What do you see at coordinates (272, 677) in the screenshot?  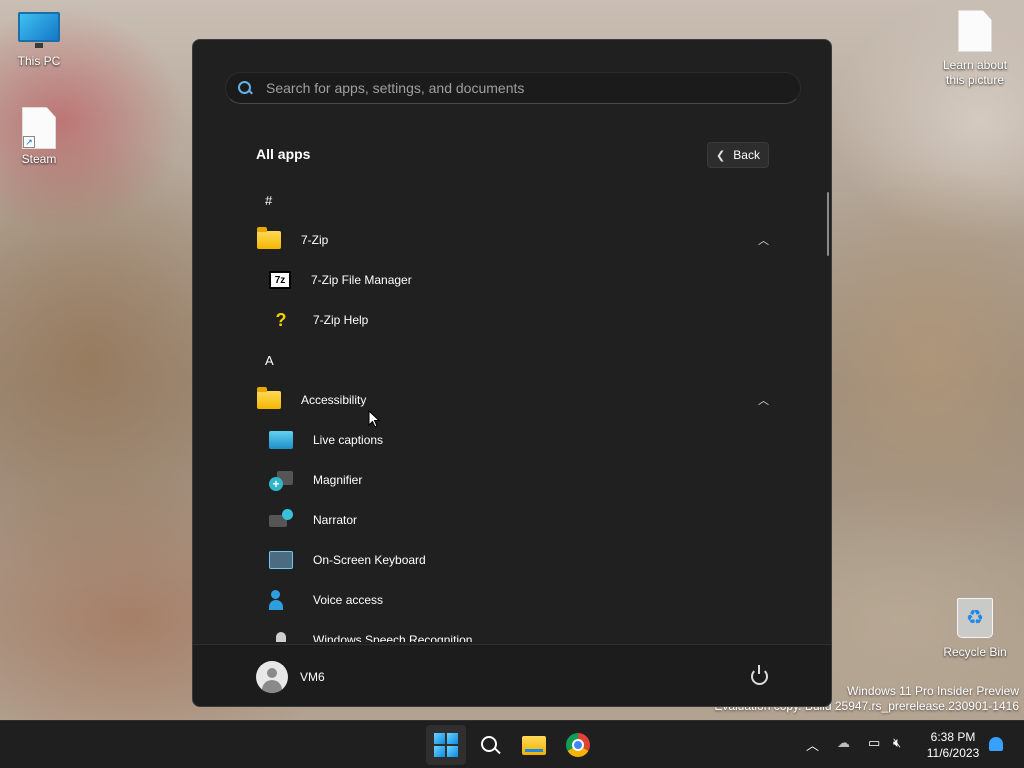 I see `user-avatar-icon` at bounding box center [272, 677].